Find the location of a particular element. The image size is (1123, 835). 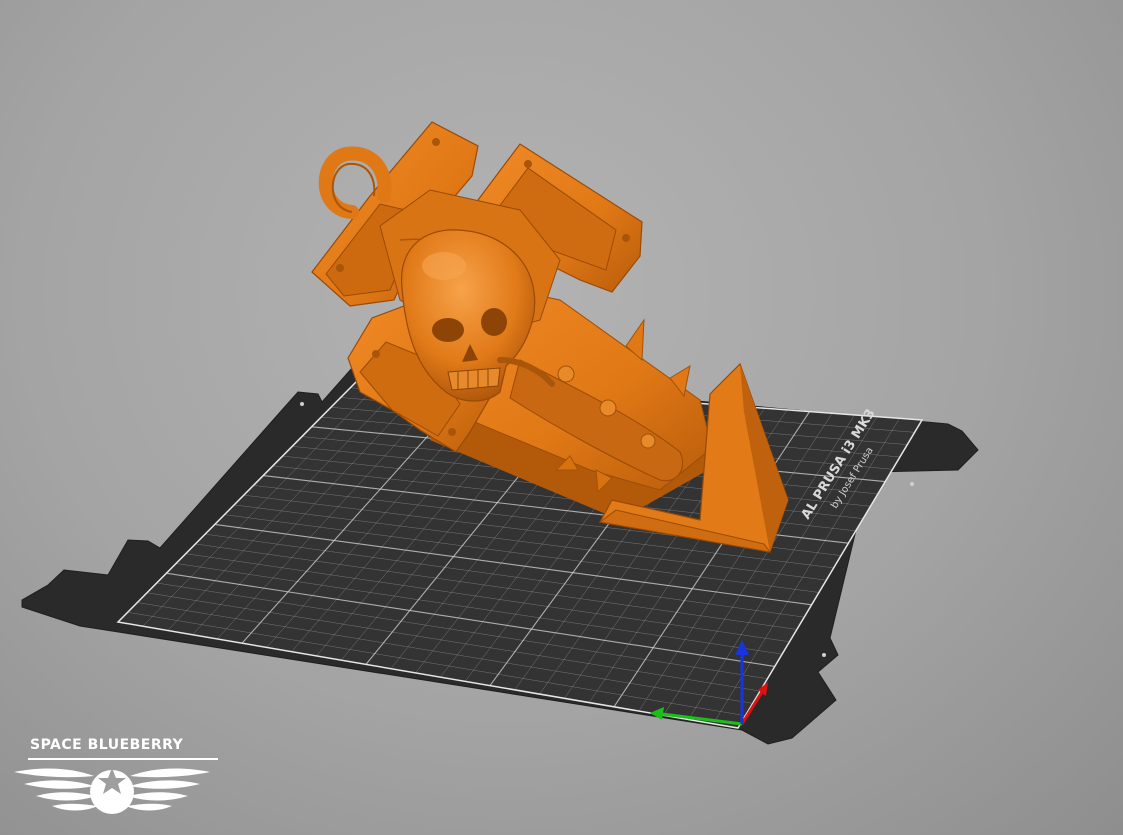

skull-teeth is located at coordinates (474, 379).